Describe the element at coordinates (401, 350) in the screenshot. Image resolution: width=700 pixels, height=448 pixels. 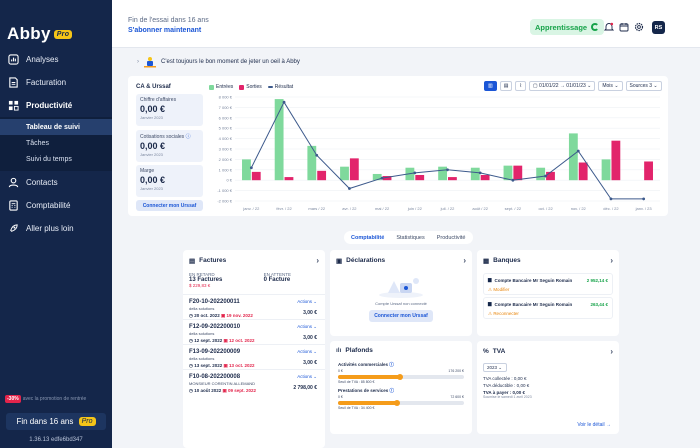
I see `thresholds-header: ılı Plafonds` at that location.